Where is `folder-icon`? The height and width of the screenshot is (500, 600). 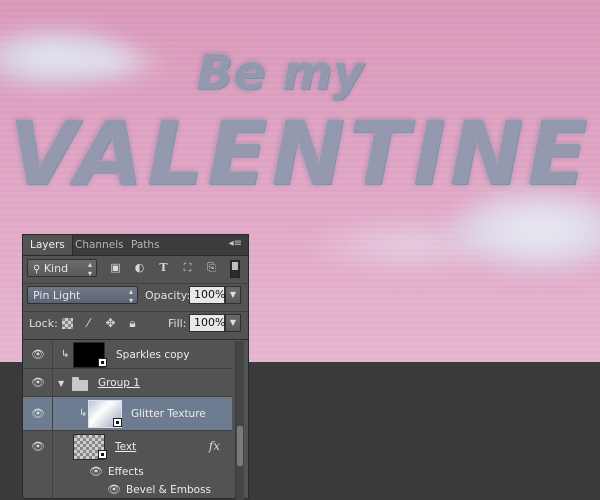
folder-icon is located at coordinates (80, 384).